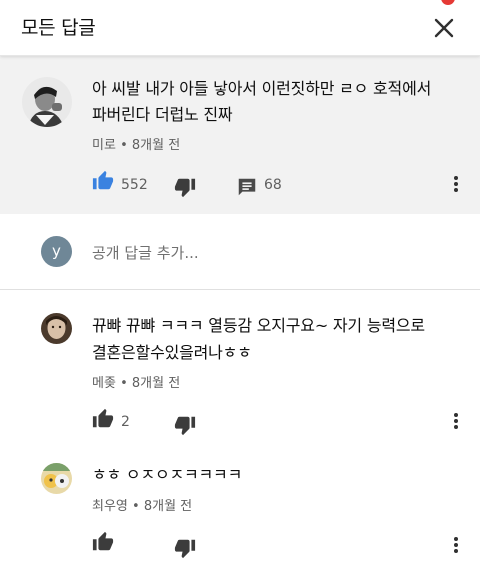  I want to click on current-user-avatar: y, so click(56, 251).